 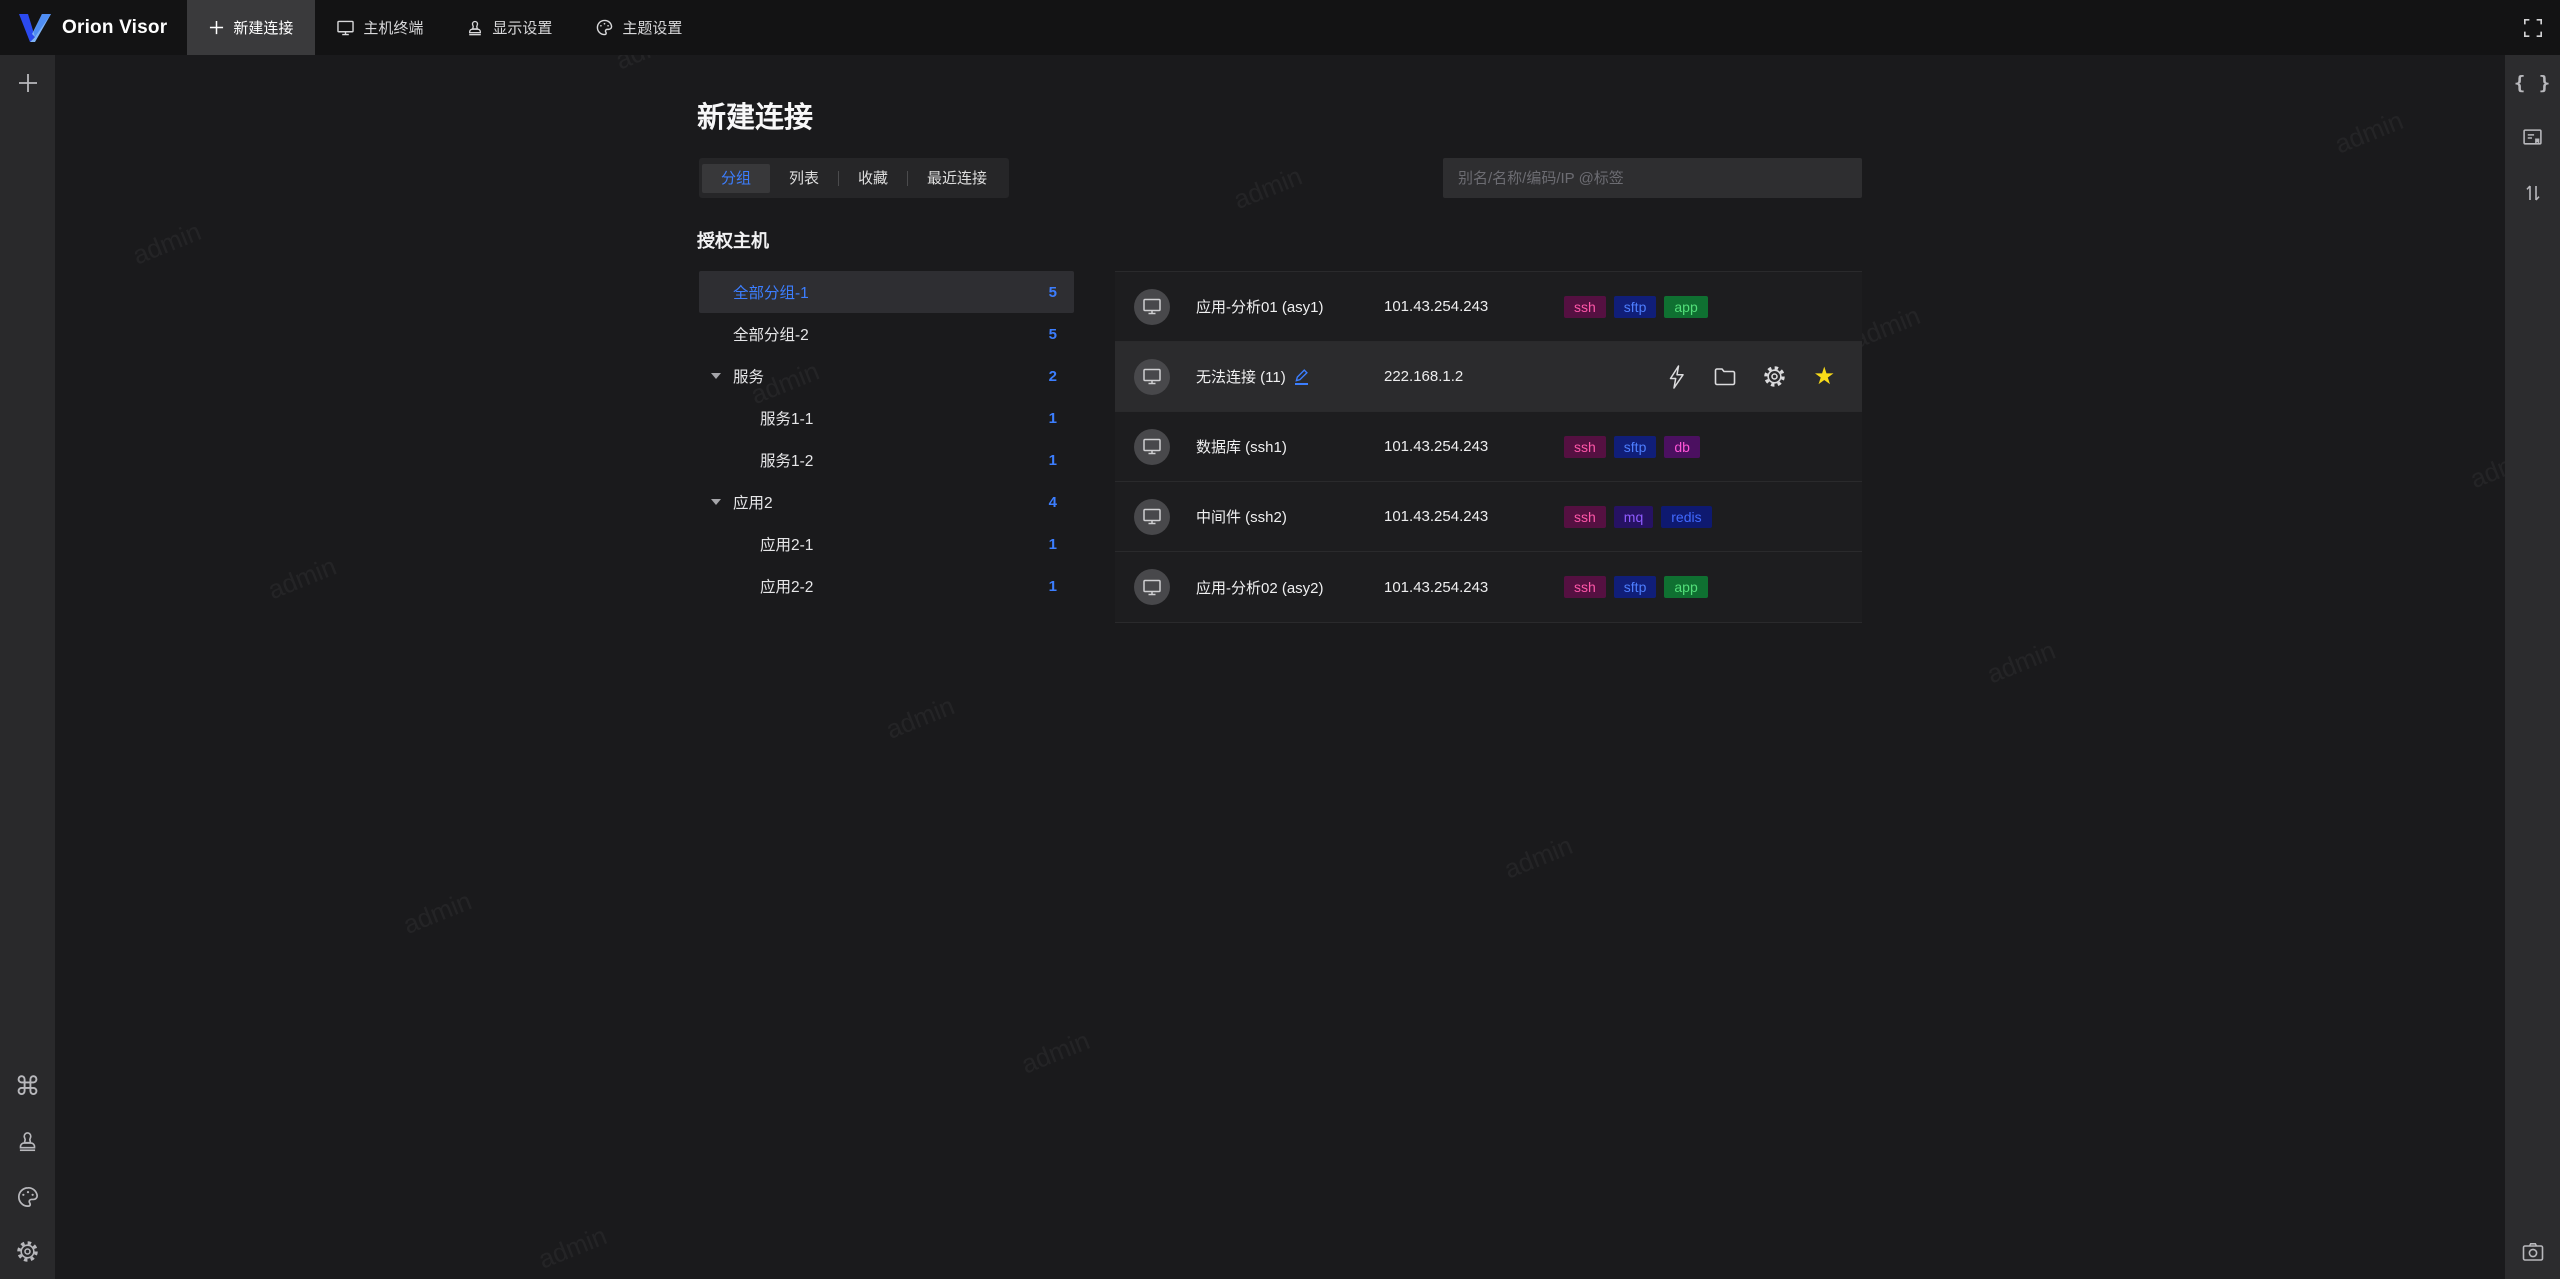 What do you see at coordinates (886, 334) in the screenshot?
I see `tree-item: 全部分组-2 5` at bounding box center [886, 334].